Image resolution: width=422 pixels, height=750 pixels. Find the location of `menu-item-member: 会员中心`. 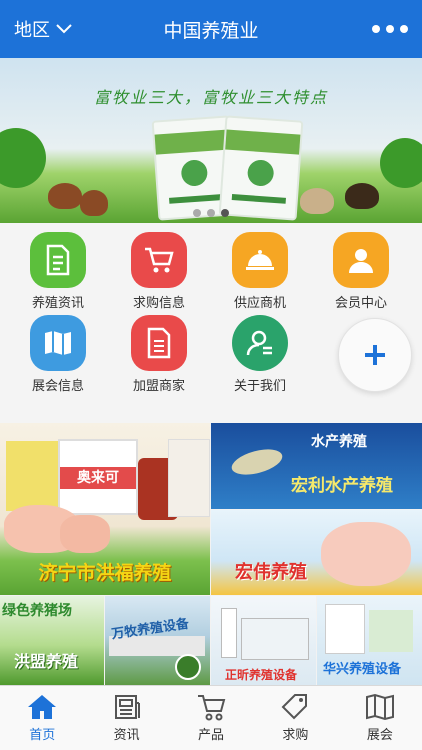

menu-item-member: 会员中心 is located at coordinates (361, 271).